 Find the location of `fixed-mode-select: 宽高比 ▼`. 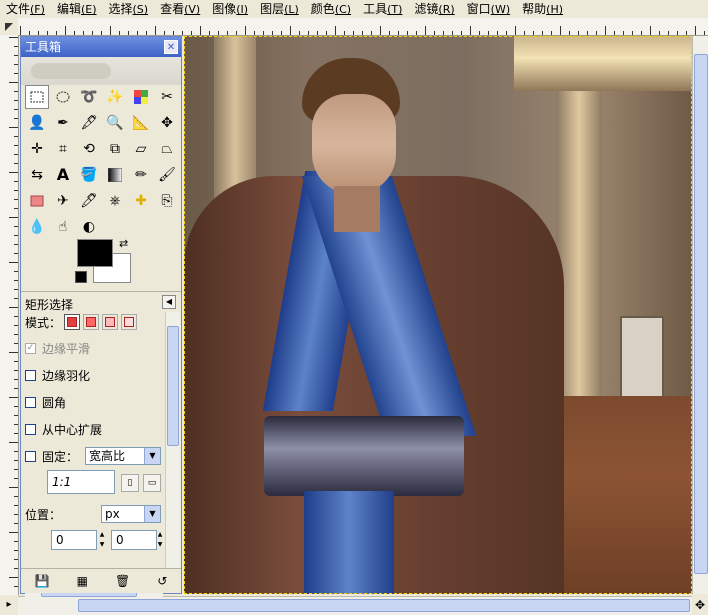

fixed-mode-select: 宽高比 ▼ is located at coordinates (123, 456).